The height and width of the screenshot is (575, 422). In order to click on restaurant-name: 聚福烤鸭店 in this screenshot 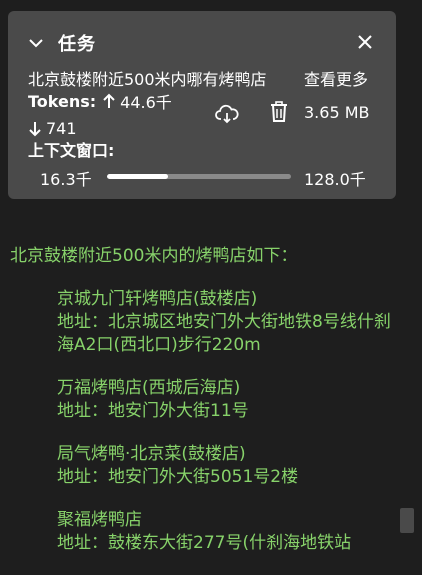, I will do `click(99, 520)`.